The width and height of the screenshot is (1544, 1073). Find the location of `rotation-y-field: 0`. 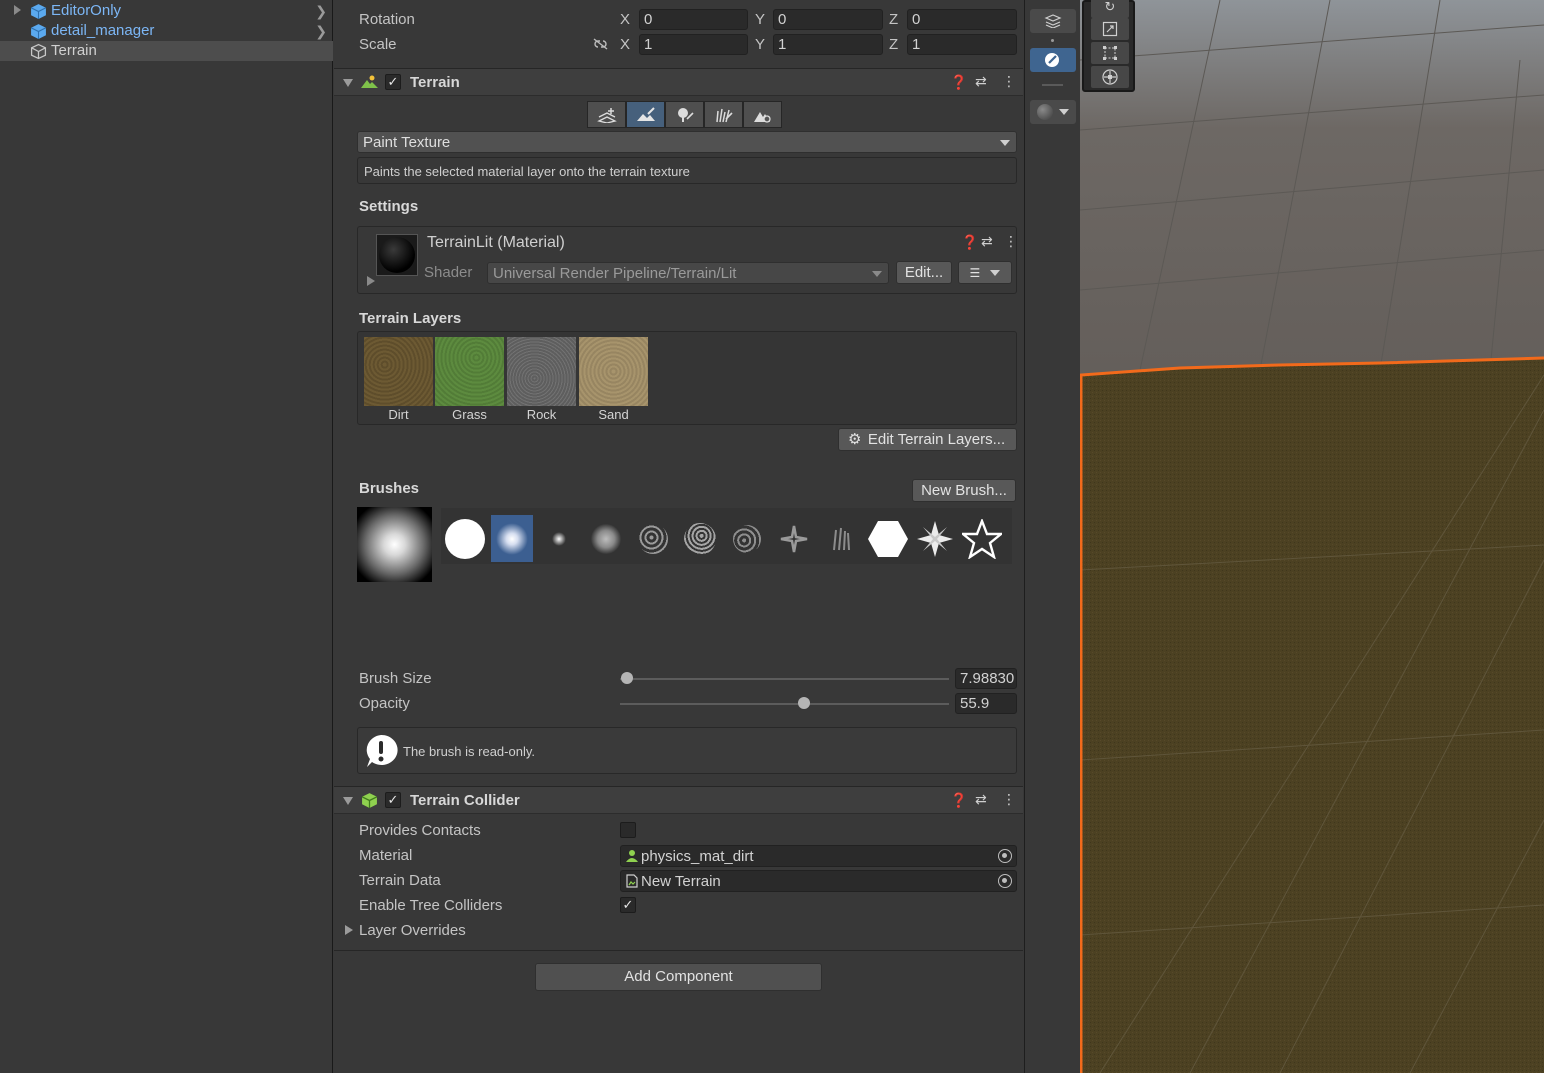

rotation-y-field: 0 is located at coordinates (828, 19).